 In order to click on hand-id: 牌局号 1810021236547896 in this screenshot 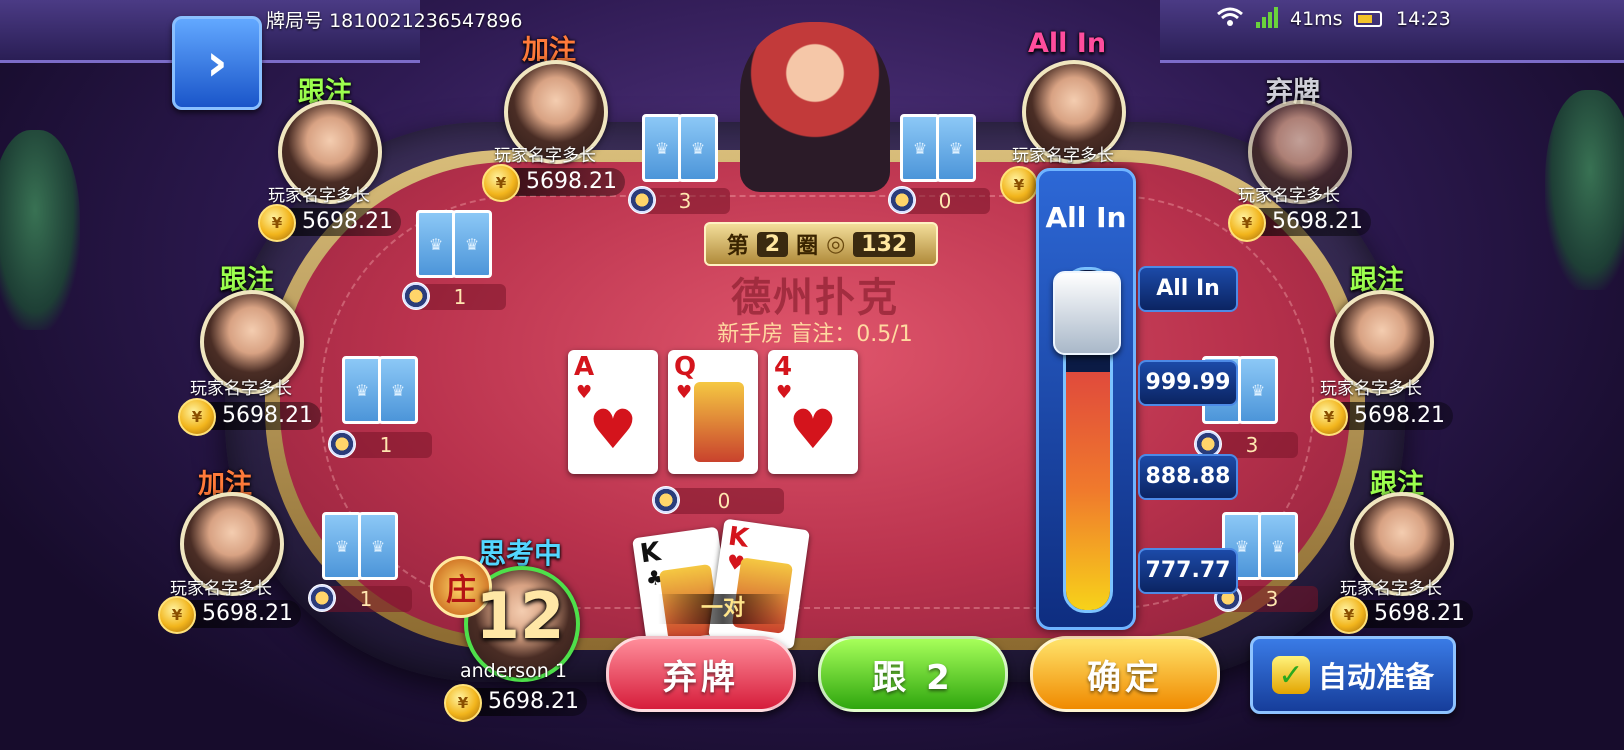, I will do `click(394, 19)`.